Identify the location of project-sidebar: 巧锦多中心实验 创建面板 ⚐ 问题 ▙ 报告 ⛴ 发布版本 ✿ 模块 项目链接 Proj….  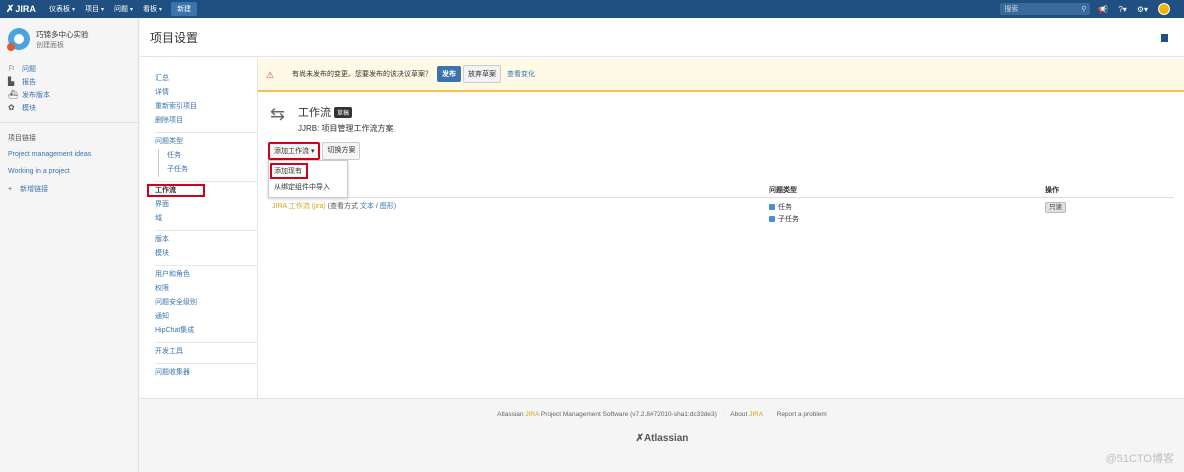
(69, 245).